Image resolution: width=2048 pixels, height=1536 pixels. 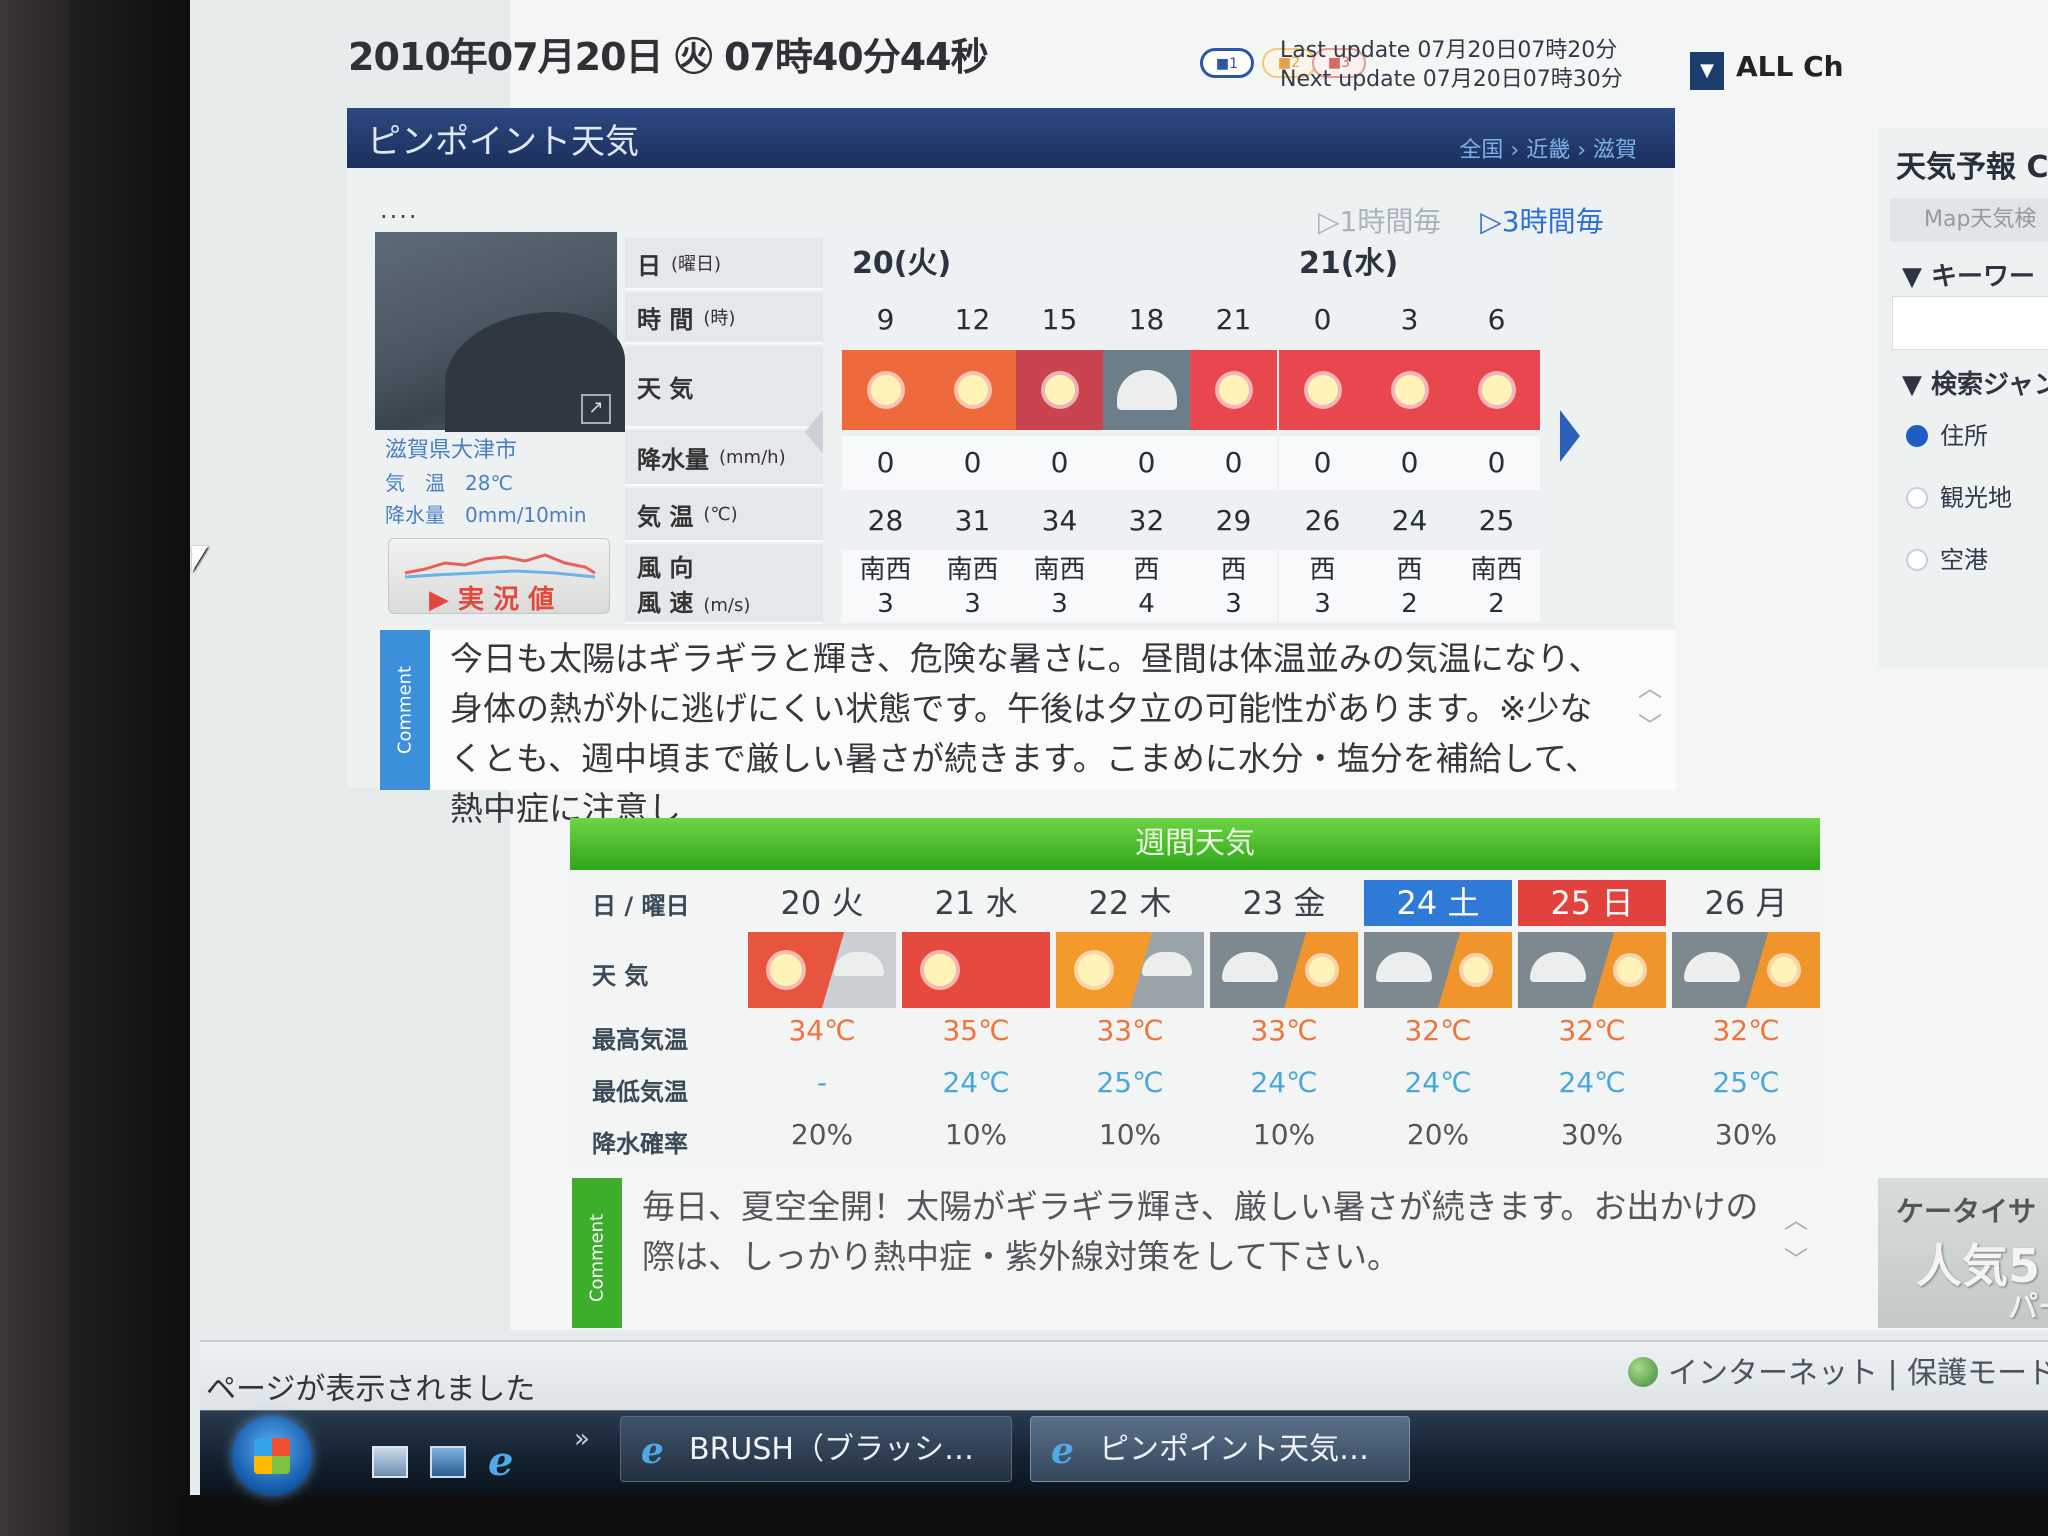 I want to click on label-time-unit: (時), so click(x=719, y=318).